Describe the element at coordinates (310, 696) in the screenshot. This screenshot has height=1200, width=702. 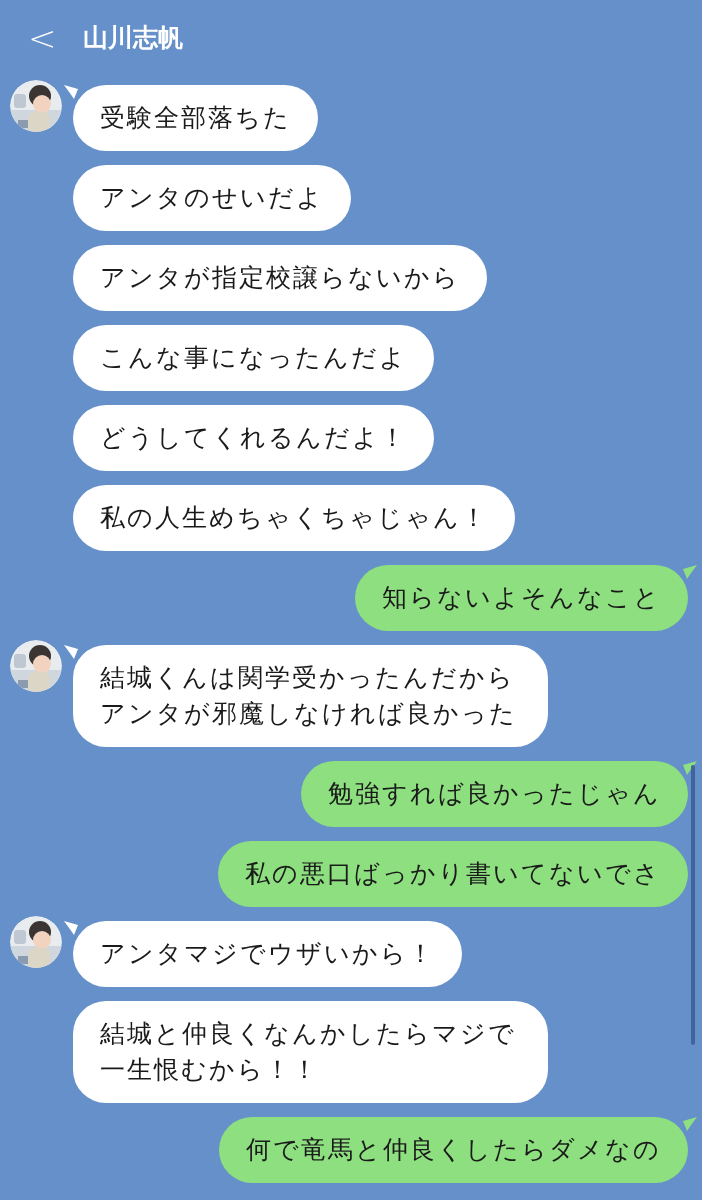
I see `message-bubble: 結城くんは関学受かったんだからアンタが邪魔しなければ良かった` at that location.